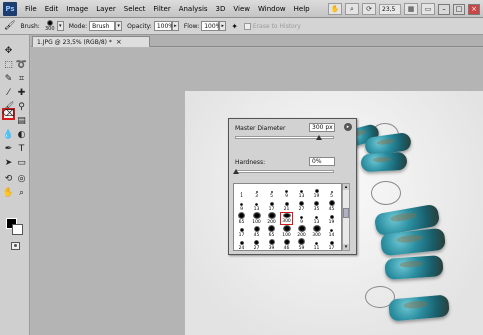 The width and height of the screenshot is (483, 335). What do you see at coordinates (271, 231) in the screenshot?
I see `brush-preset: 65` at bounding box center [271, 231].